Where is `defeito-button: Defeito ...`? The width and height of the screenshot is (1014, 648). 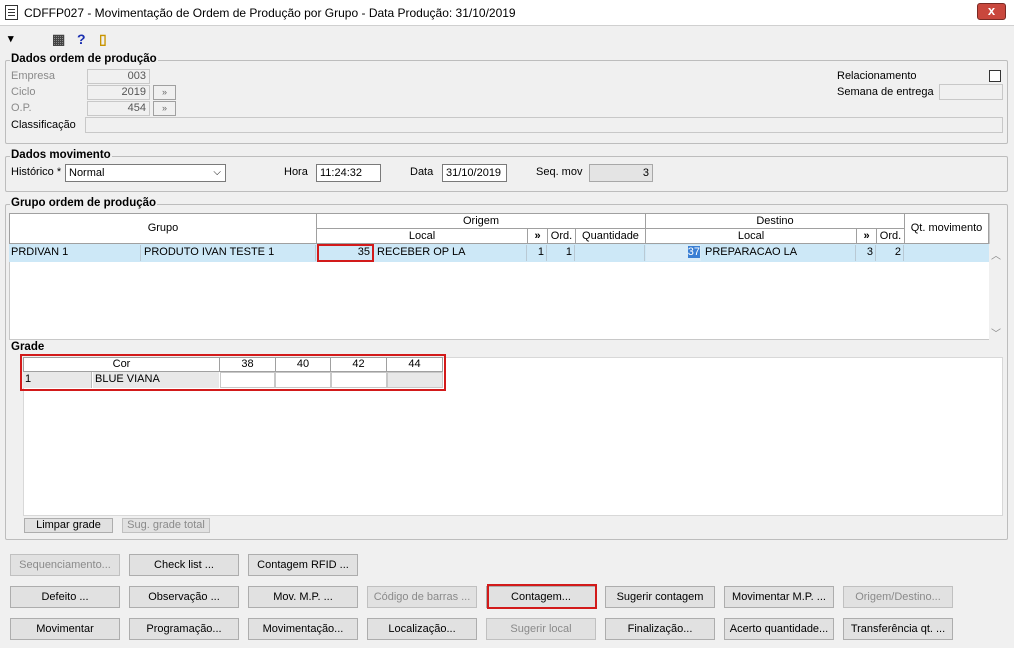 defeito-button: Defeito ... is located at coordinates (65, 597).